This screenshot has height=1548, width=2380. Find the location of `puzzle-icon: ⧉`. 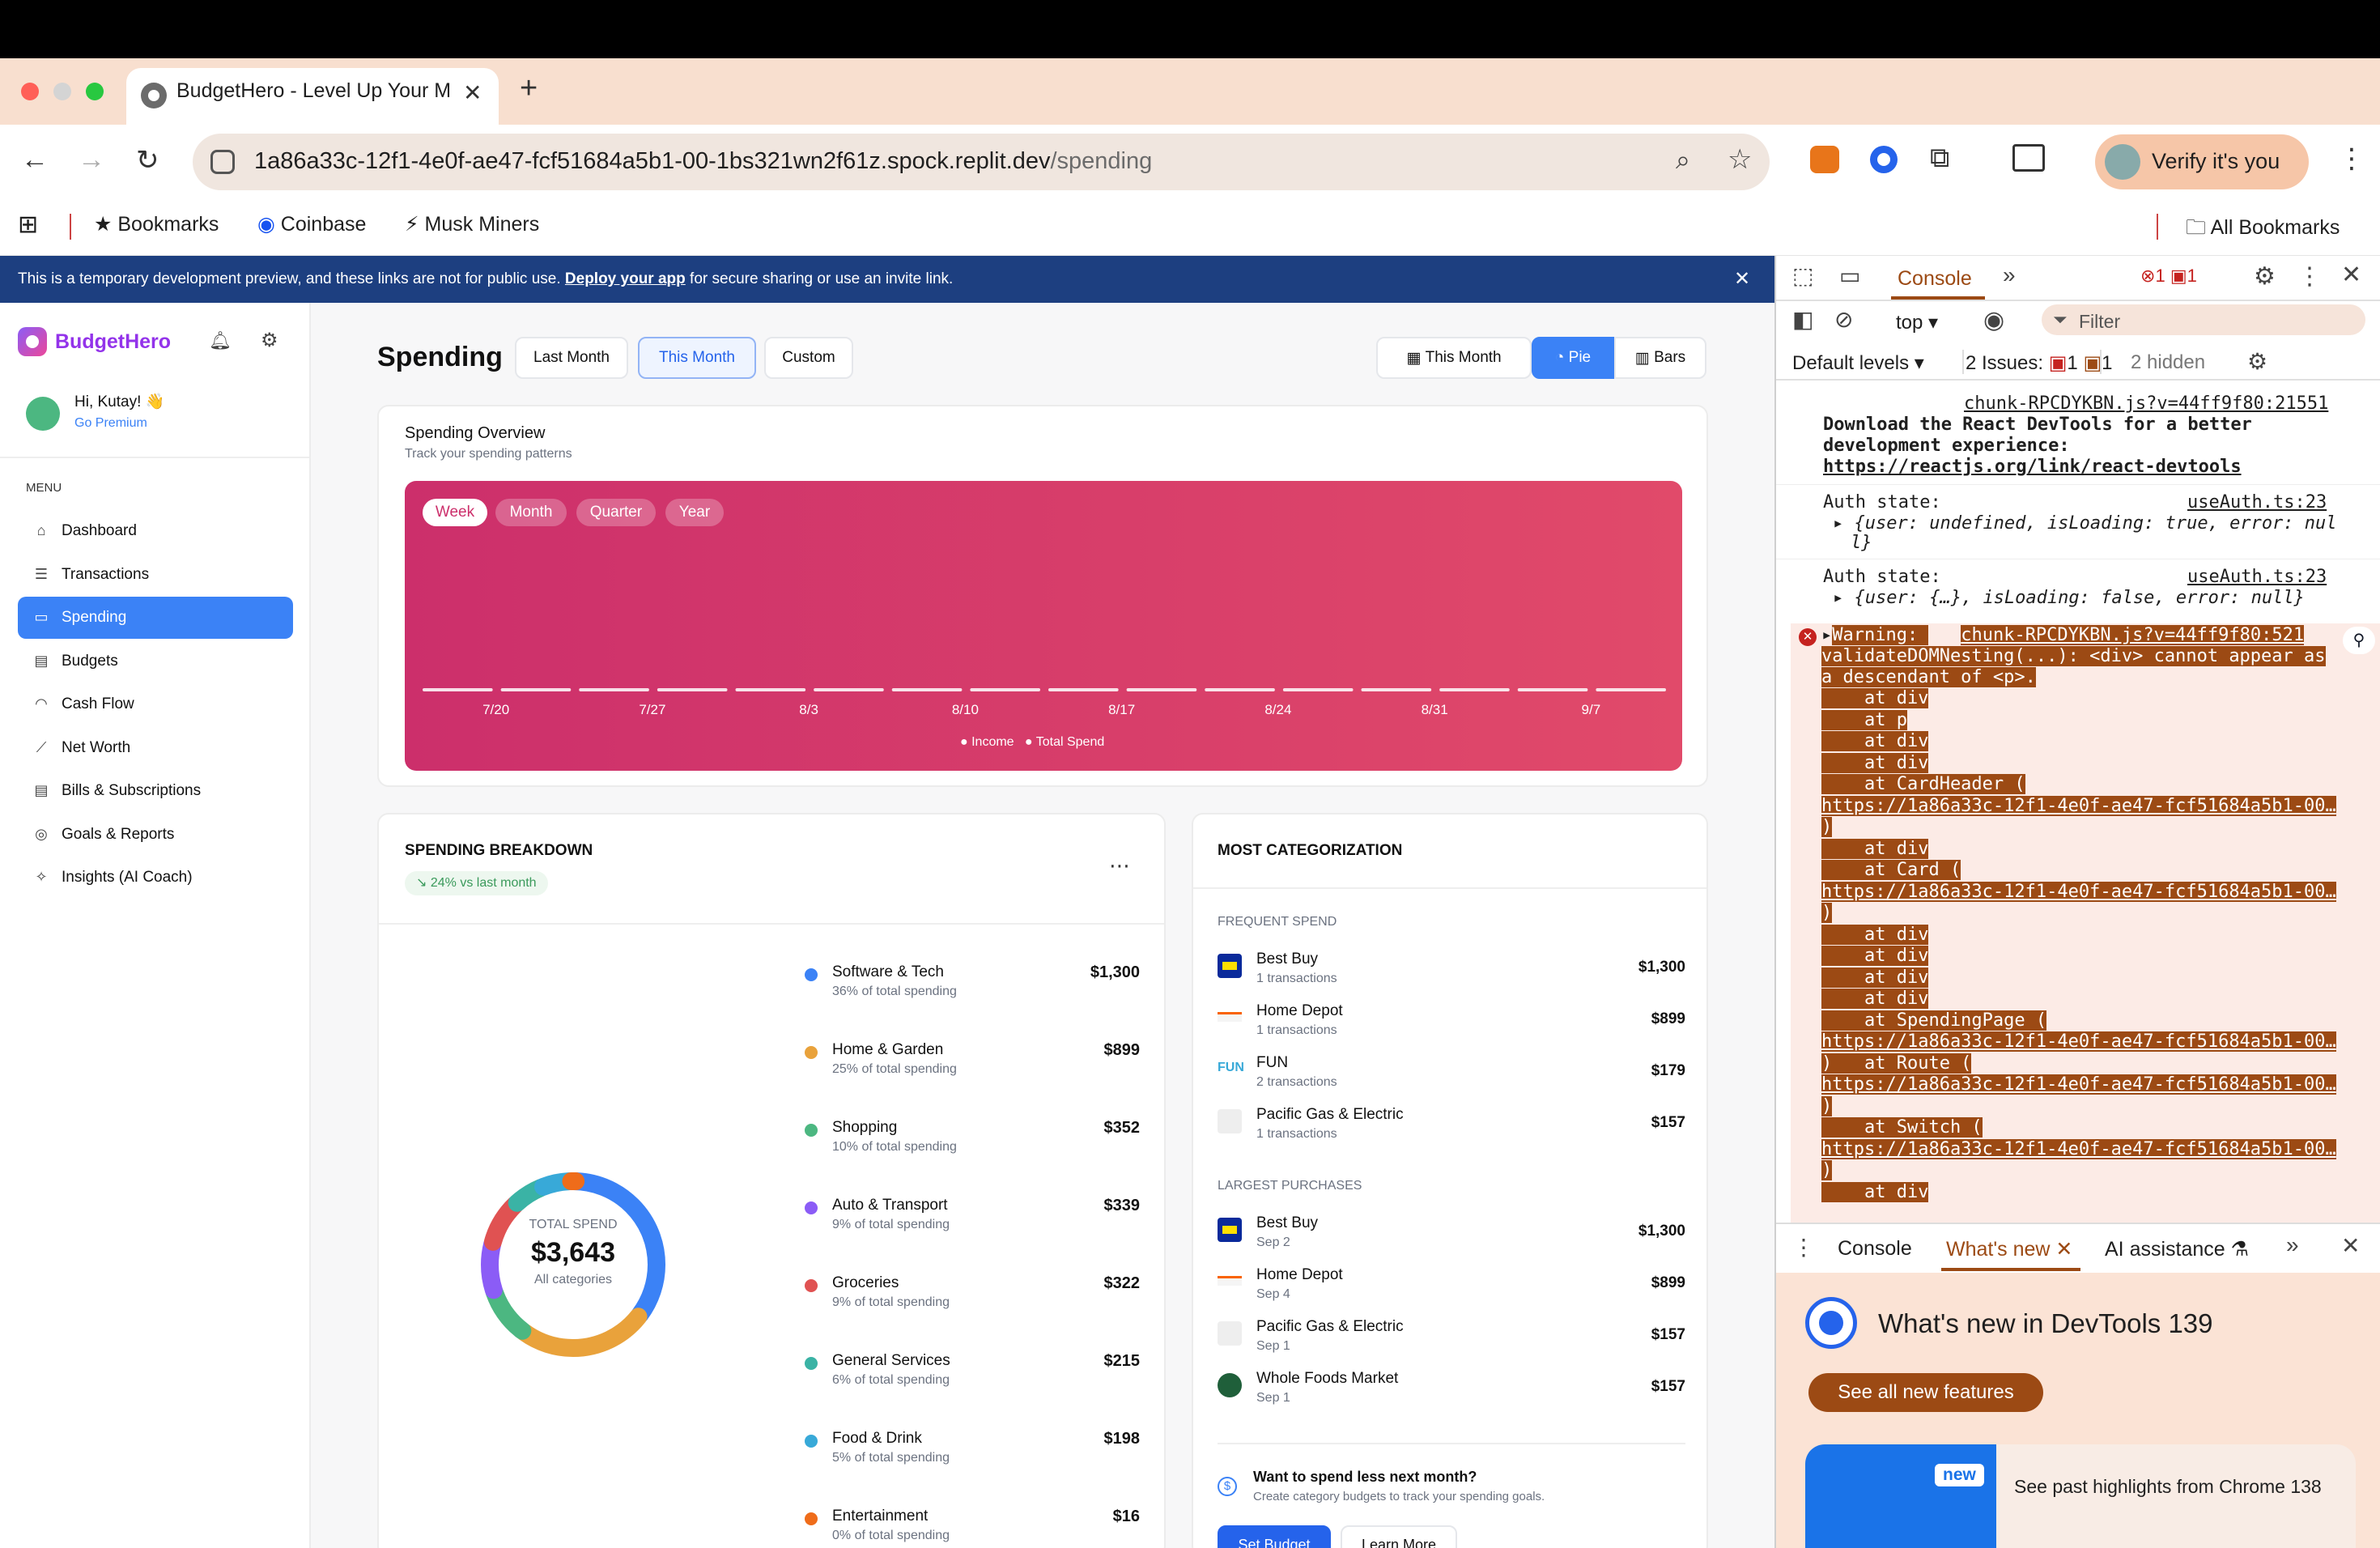

puzzle-icon: ⧉ is located at coordinates (1940, 158).